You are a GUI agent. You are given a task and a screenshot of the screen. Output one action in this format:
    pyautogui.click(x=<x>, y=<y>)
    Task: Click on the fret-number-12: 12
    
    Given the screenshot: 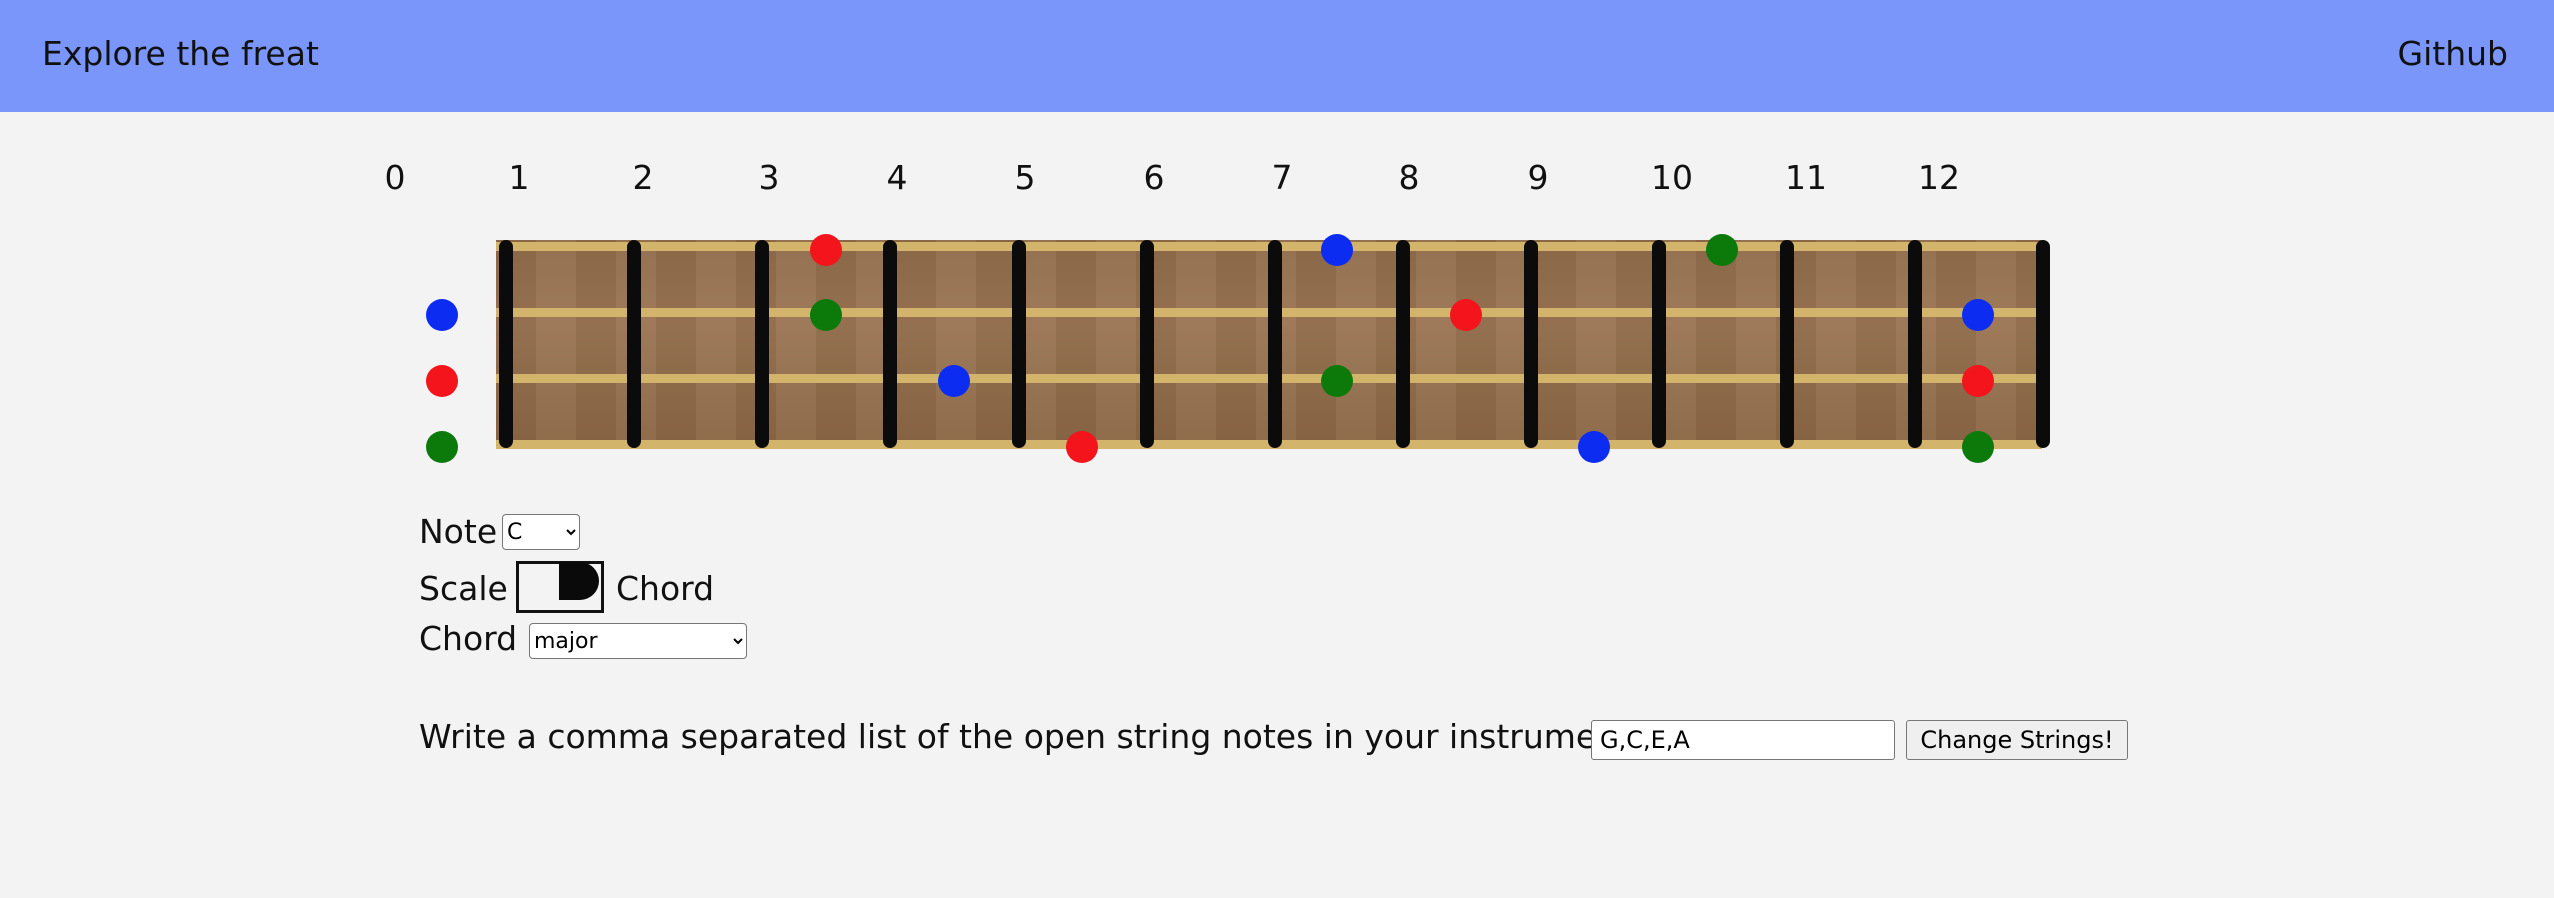 What is the action you would take?
    pyautogui.click(x=1939, y=177)
    